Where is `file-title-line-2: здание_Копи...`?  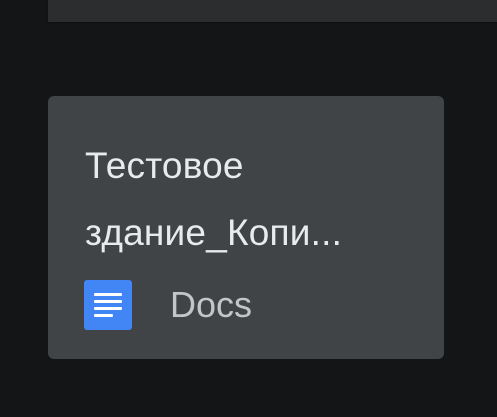 file-title-line-2: здание_Копи... is located at coordinates (214, 232).